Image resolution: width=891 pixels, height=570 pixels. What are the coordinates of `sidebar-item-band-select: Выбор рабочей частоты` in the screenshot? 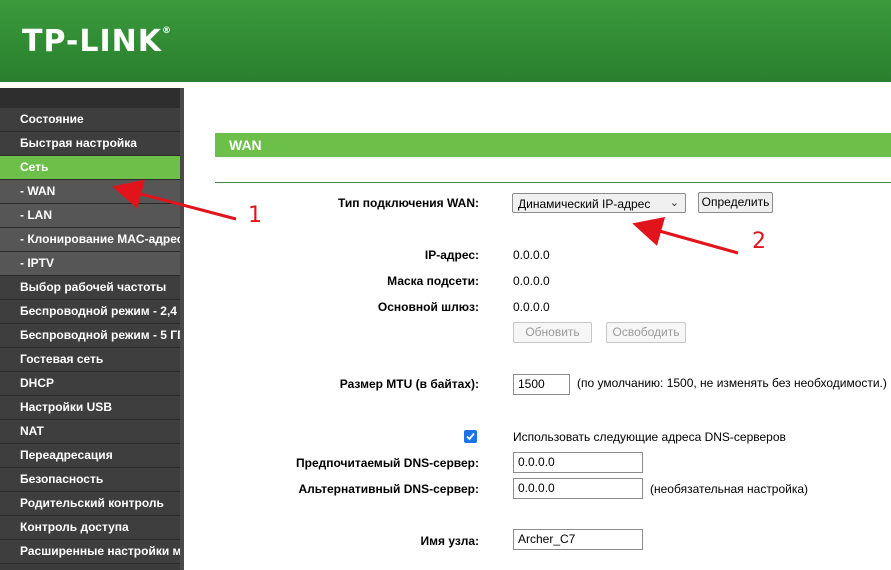 It's located at (90, 288).